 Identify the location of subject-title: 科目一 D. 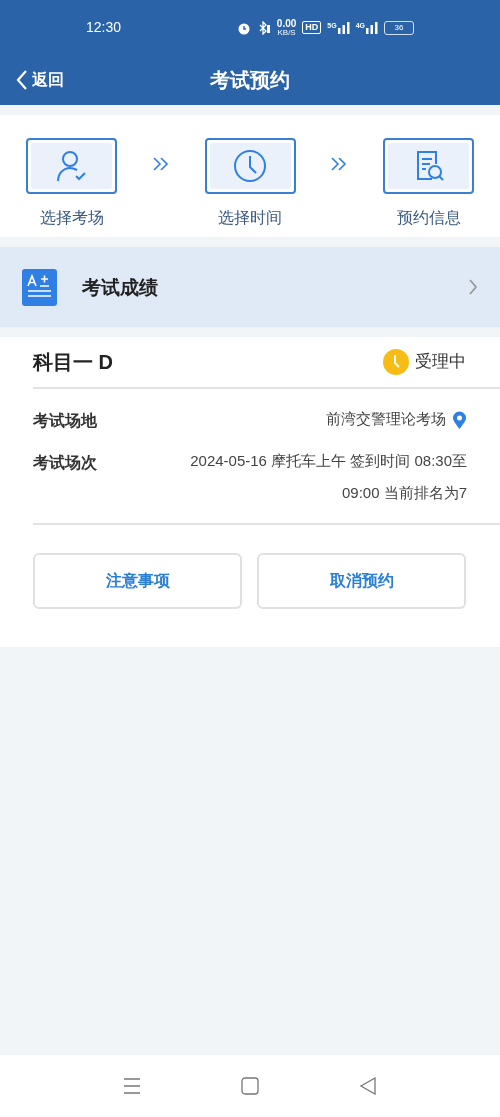
(73, 362).